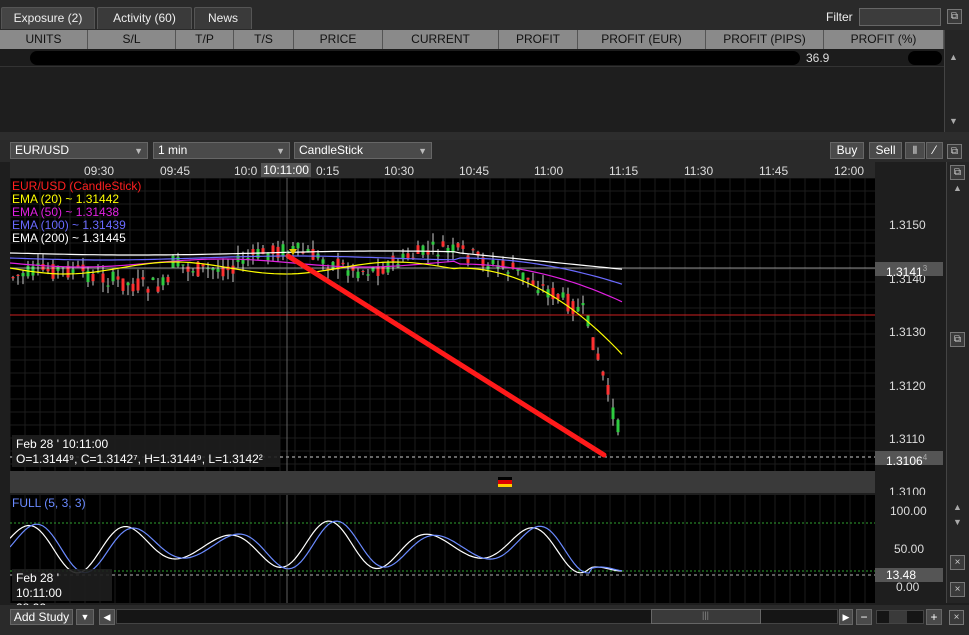  What do you see at coordinates (338, 39) in the screenshot?
I see `column-header: PRICE` at bounding box center [338, 39].